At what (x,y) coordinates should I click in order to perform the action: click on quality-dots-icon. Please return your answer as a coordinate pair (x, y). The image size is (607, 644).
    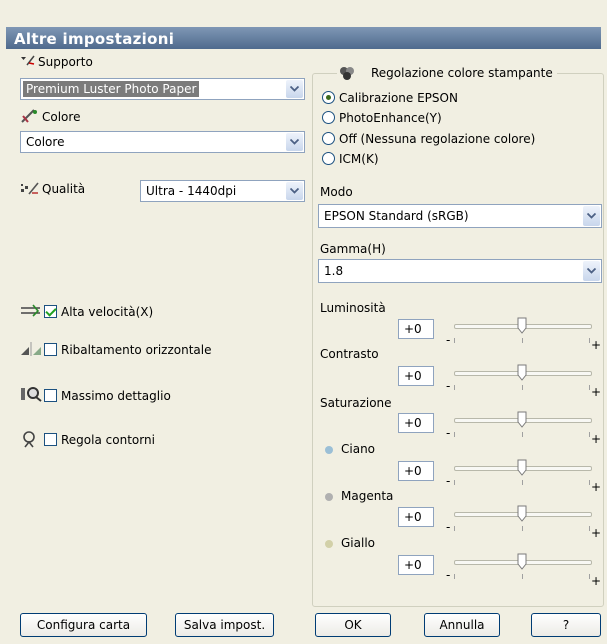
    Looking at the image, I should click on (30, 188).